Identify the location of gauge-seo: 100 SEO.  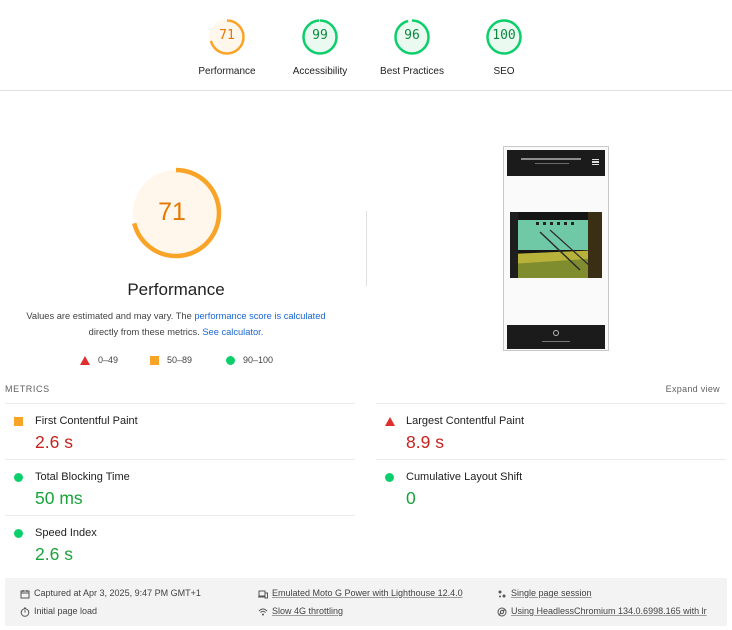
(504, 47).